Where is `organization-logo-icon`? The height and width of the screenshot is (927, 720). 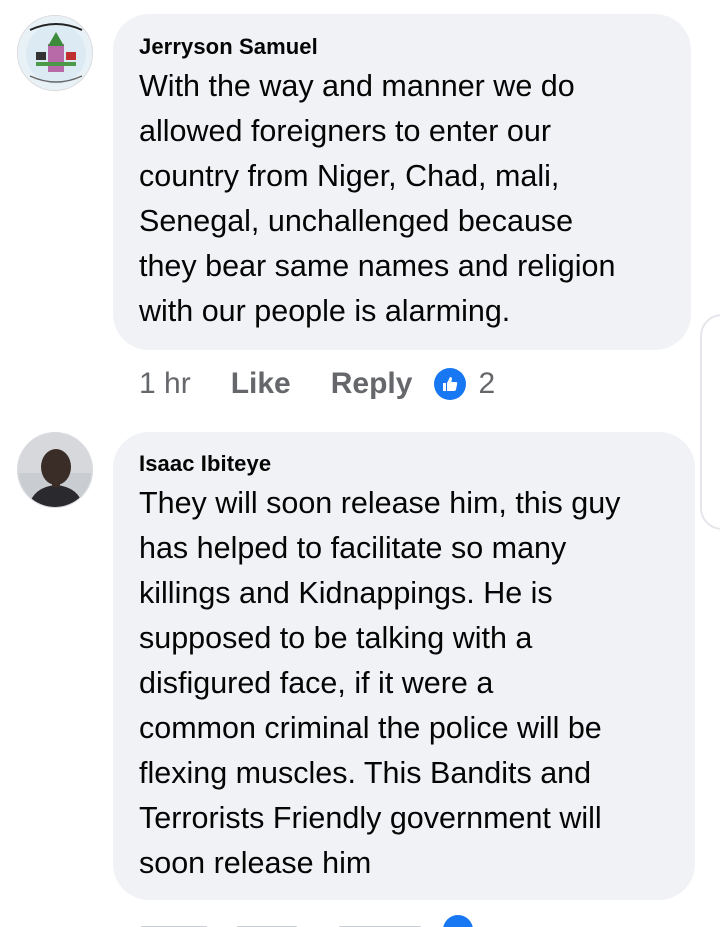
organization-logo-icon is located at coordinates (55, 53).